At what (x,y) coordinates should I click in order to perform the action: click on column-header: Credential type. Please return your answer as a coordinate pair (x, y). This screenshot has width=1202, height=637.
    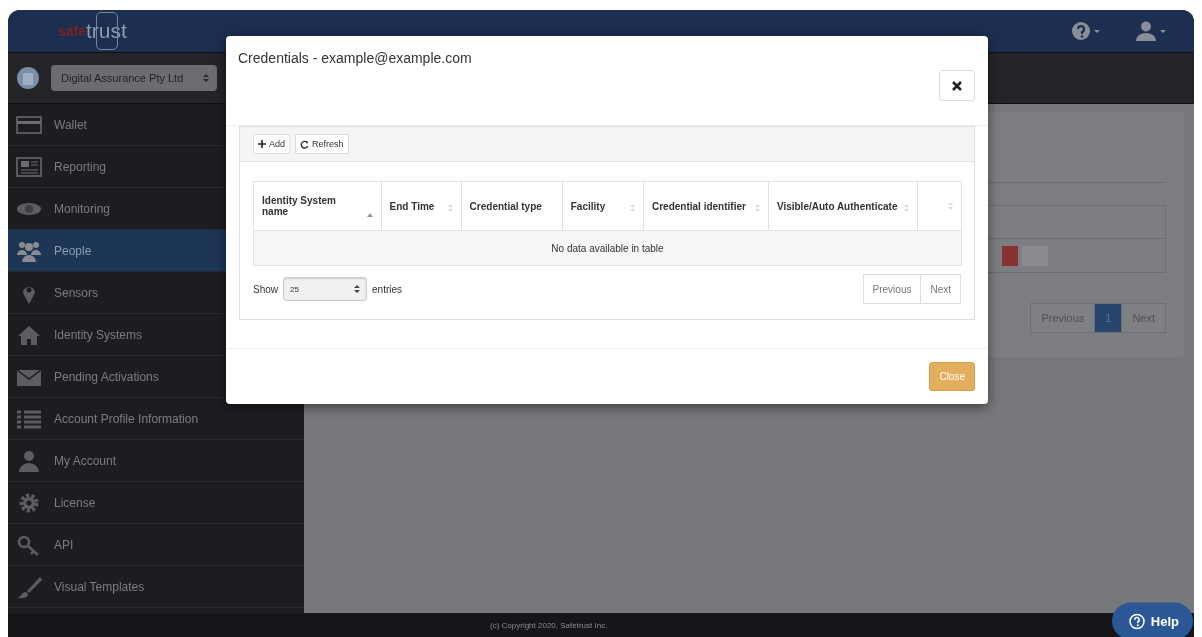
    Looking at the image, I should click on (512, 206).